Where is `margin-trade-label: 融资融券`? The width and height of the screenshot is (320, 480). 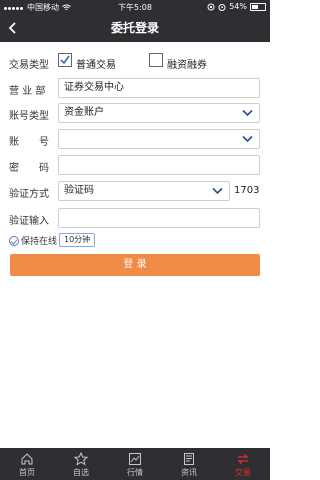
margin-trade-label: 融资融券 is located at coordinates (187, 65).